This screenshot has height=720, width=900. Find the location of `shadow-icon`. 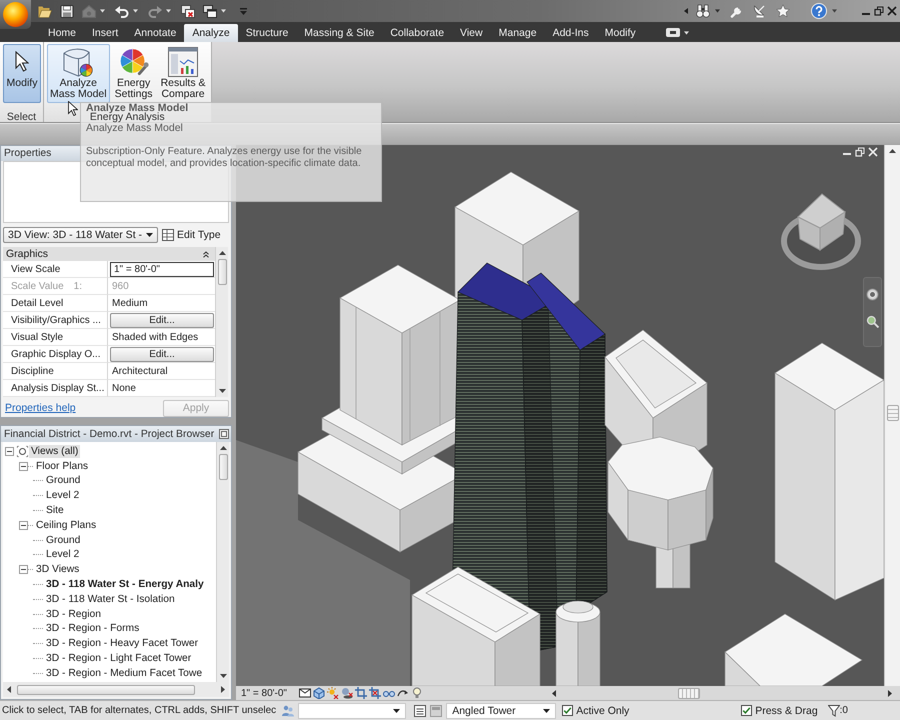

shadow-icon is located at coordinates (346, 693).